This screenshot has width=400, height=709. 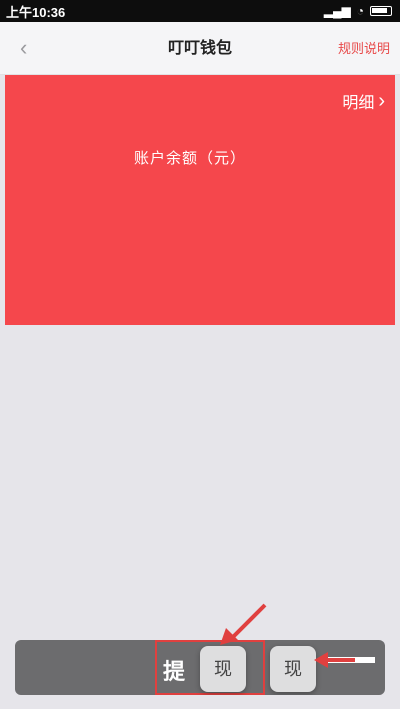 I want to click on nav-bar: ‹ 叮叮钱包 规则说明, so click(x=200, y=48).